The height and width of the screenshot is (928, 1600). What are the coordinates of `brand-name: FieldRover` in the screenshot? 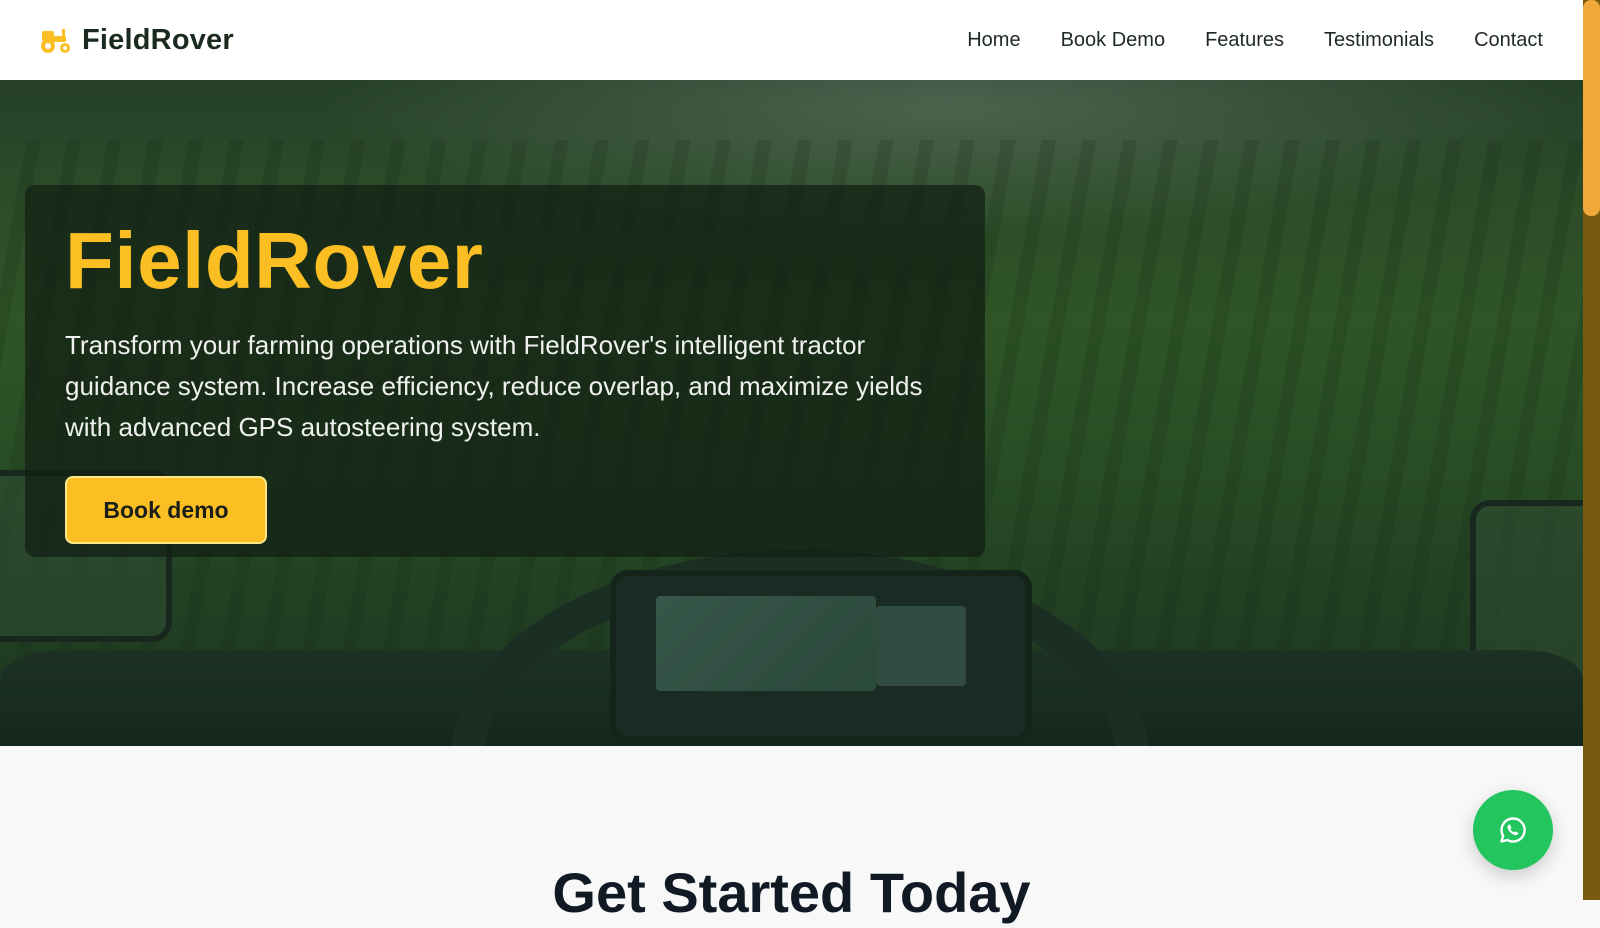 It's located at (158, 39).